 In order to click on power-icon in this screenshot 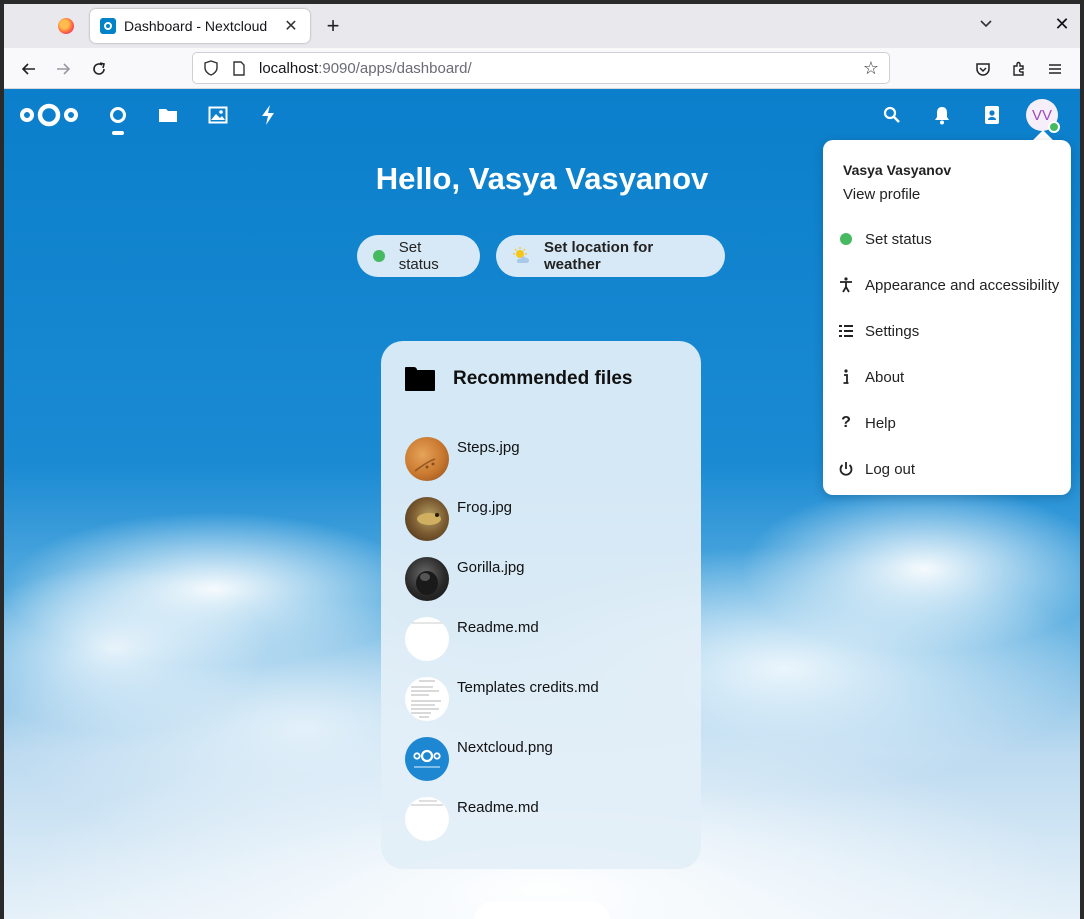, I will do `click(846, 469)`.